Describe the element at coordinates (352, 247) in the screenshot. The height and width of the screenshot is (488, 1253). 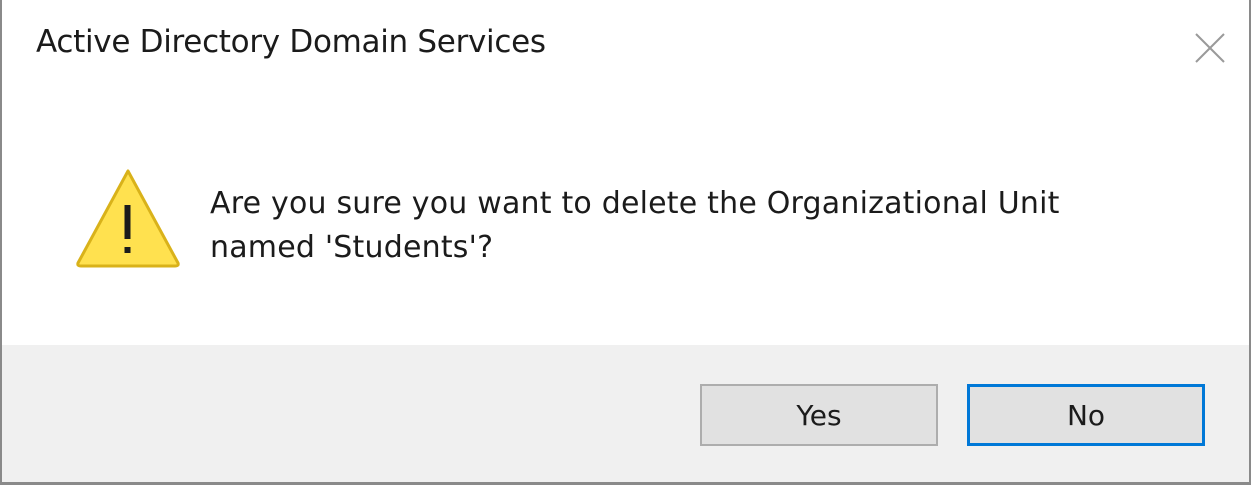
I see `message-line-2: named 'Students'?` at that location.